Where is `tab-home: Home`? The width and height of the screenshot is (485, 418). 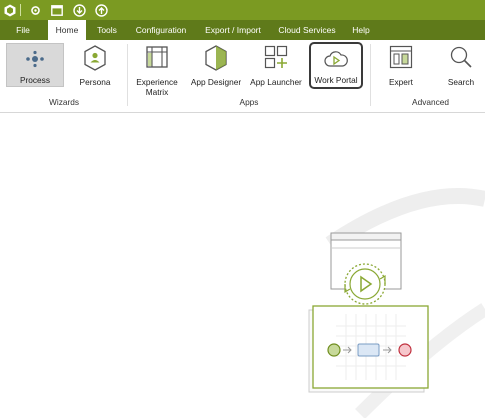
tab-home: Home is located at coordinates (67, 30).